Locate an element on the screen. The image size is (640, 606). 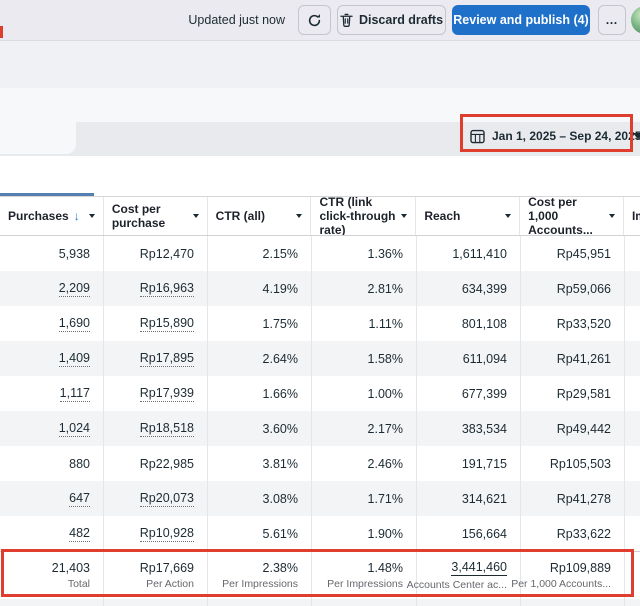
column-header-im: Im is located at coordinates (632, 216).